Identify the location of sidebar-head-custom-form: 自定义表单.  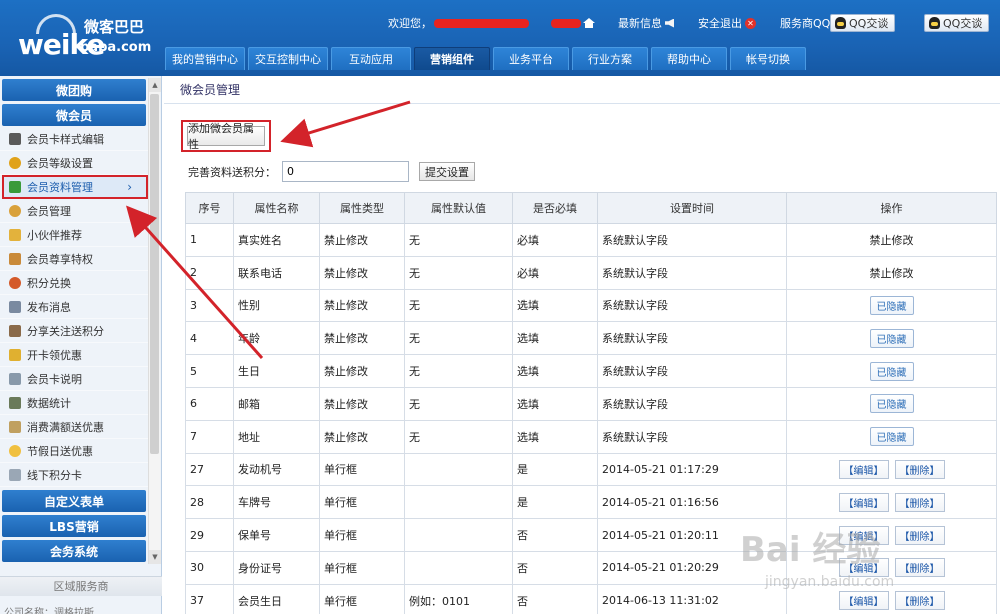
(74, 501).